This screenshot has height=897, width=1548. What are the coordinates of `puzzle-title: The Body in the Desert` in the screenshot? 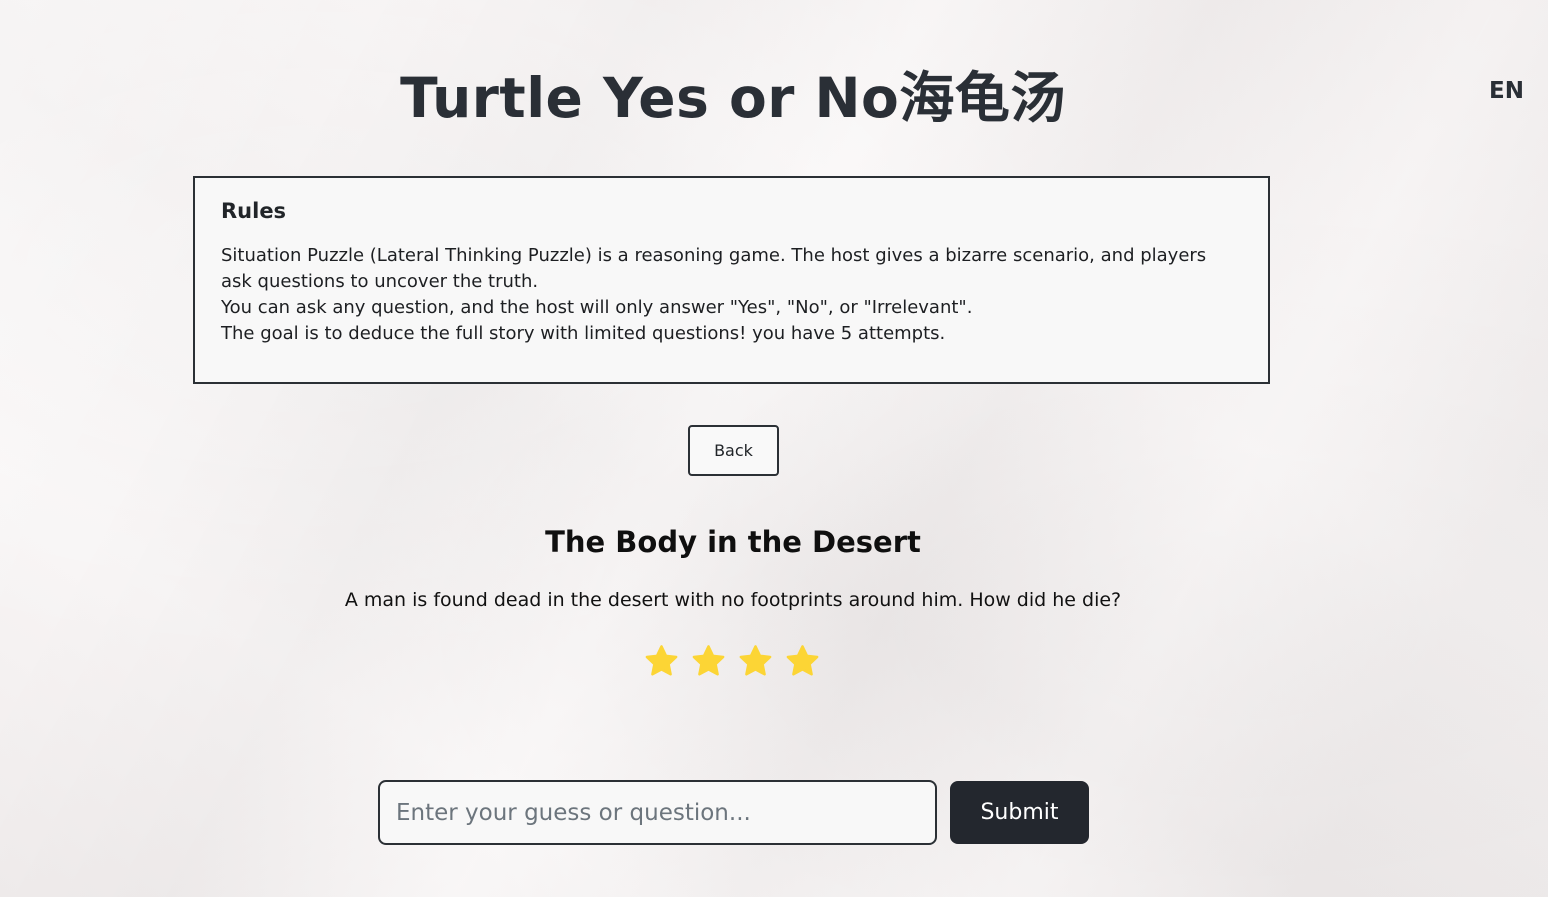 It's located at (733, 542).